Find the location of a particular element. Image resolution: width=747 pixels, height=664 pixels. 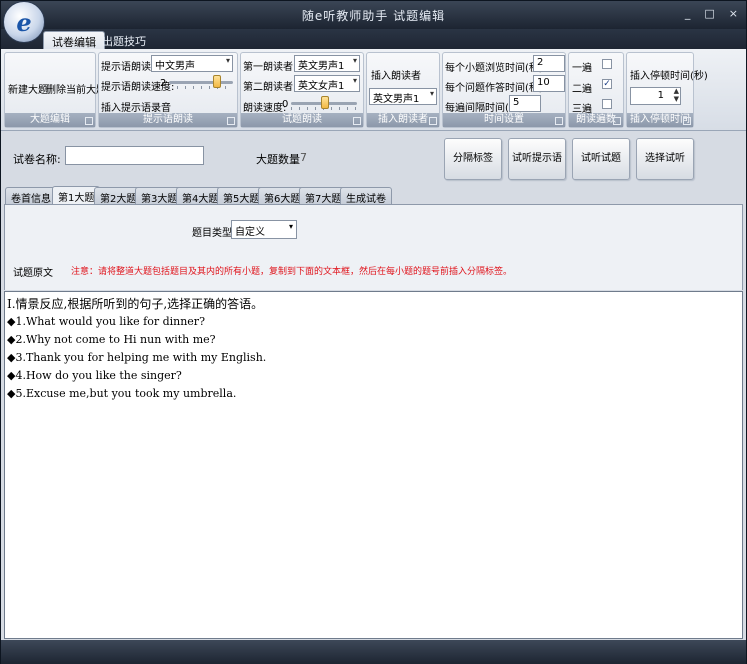

select-preview-button: 选择试听 is located at coordinates (665, 159).